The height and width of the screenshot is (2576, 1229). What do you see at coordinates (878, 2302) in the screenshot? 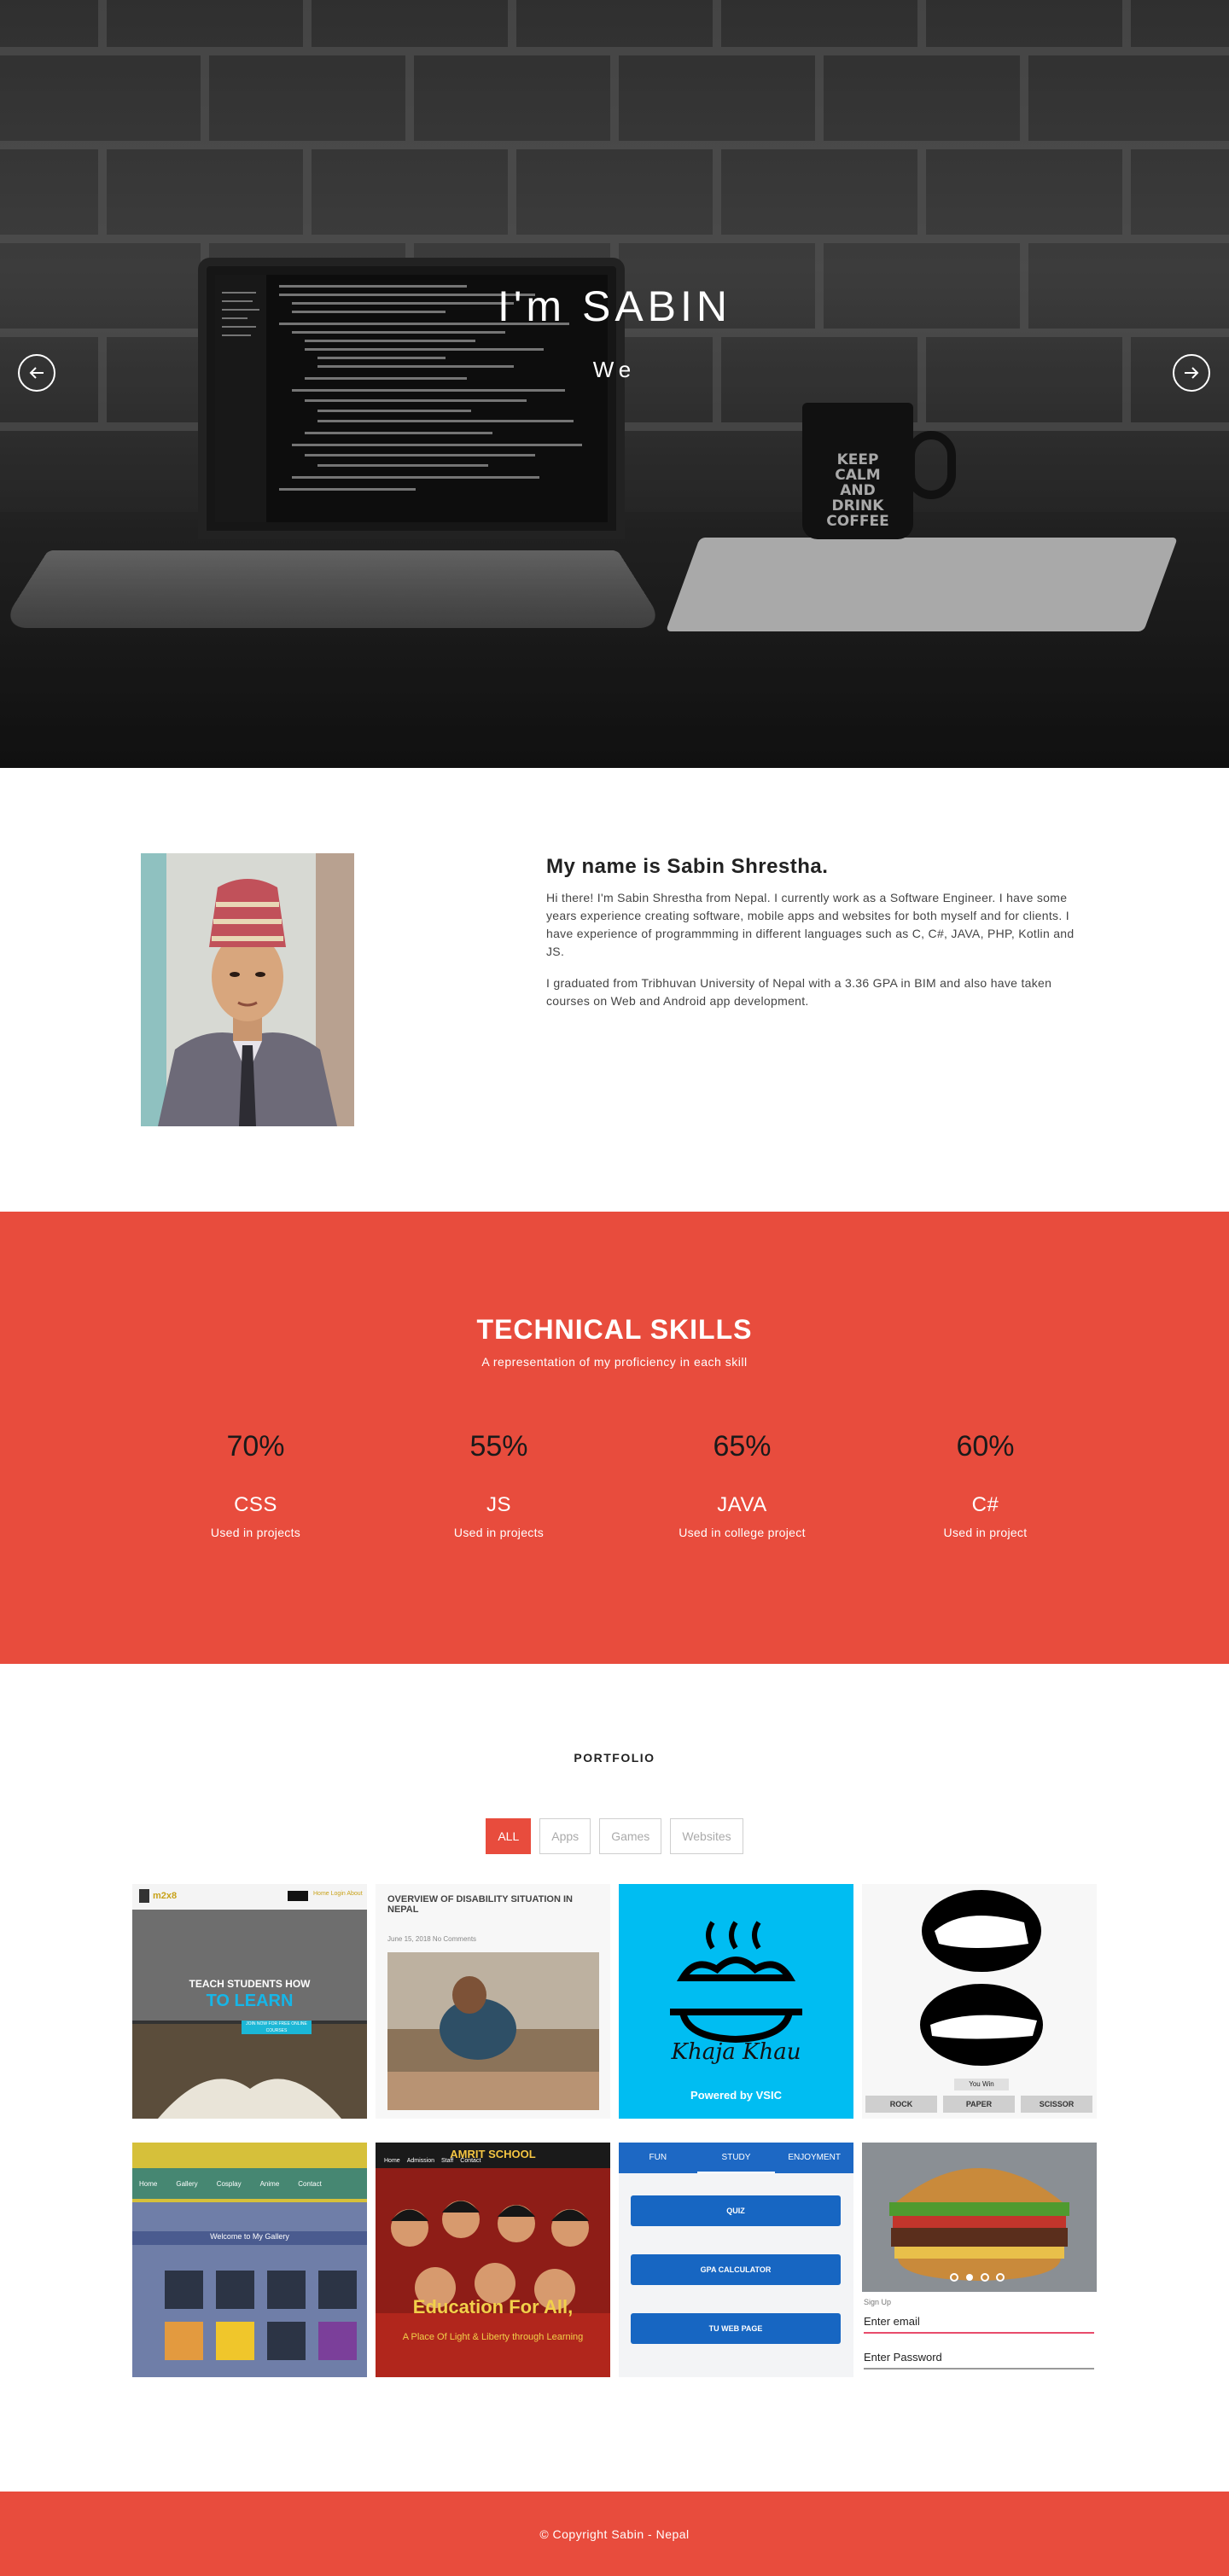
I see `tile-section: Sign Up` at bounding box center [878, 2302].